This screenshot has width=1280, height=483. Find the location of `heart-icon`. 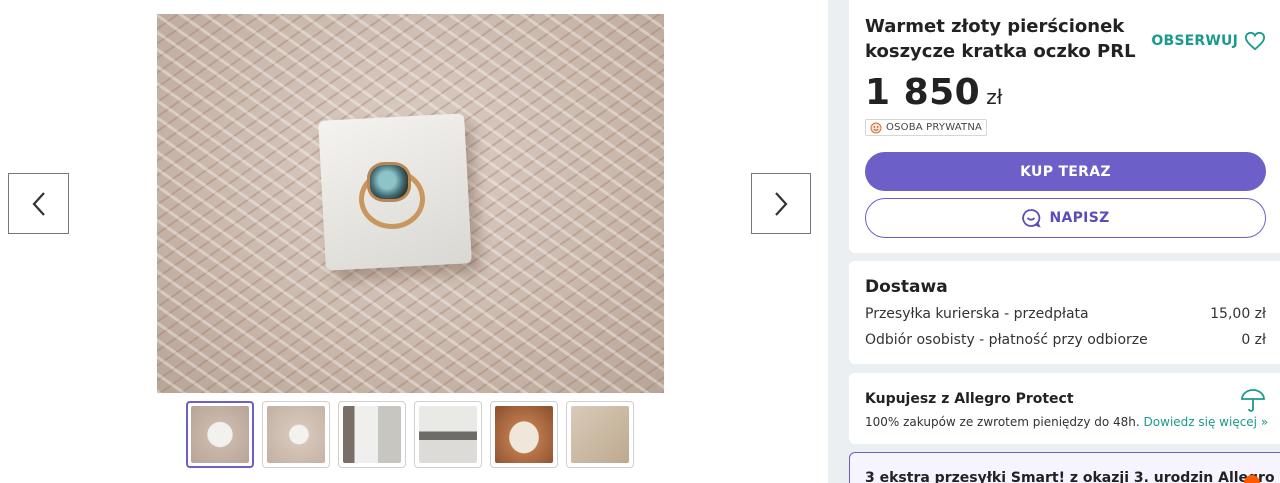

heart-icon is located at coordinates (1255, 41).